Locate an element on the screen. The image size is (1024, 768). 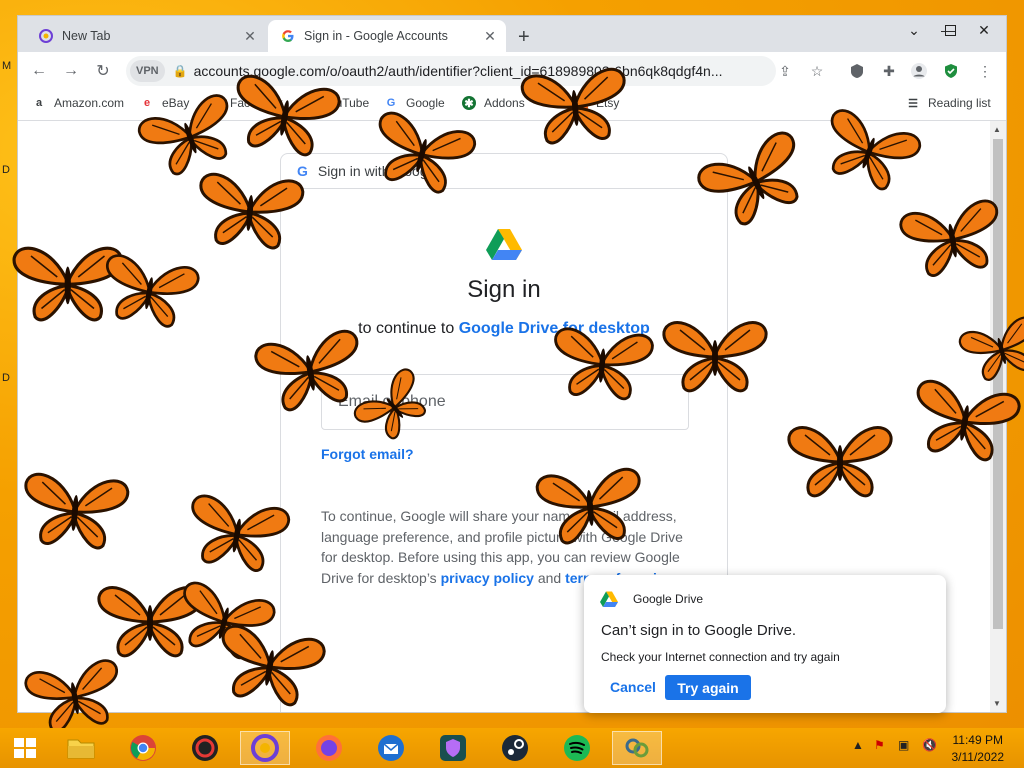
sign-in-with-google-header: G Sign in with Google is located at coordinates (504, 171).